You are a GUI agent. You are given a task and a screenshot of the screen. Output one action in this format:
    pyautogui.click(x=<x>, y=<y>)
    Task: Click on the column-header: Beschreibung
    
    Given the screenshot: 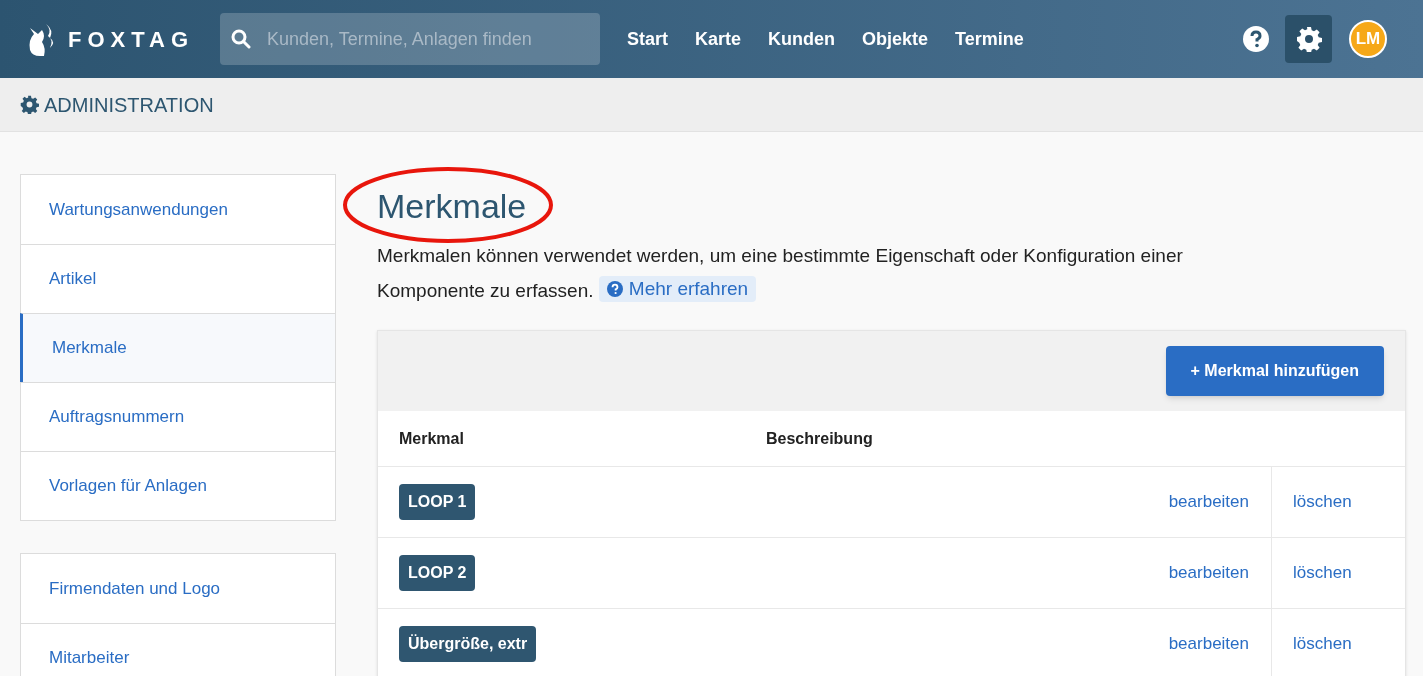 What is the action you would take?
    pyautogui.click(x=820, y=438)
    